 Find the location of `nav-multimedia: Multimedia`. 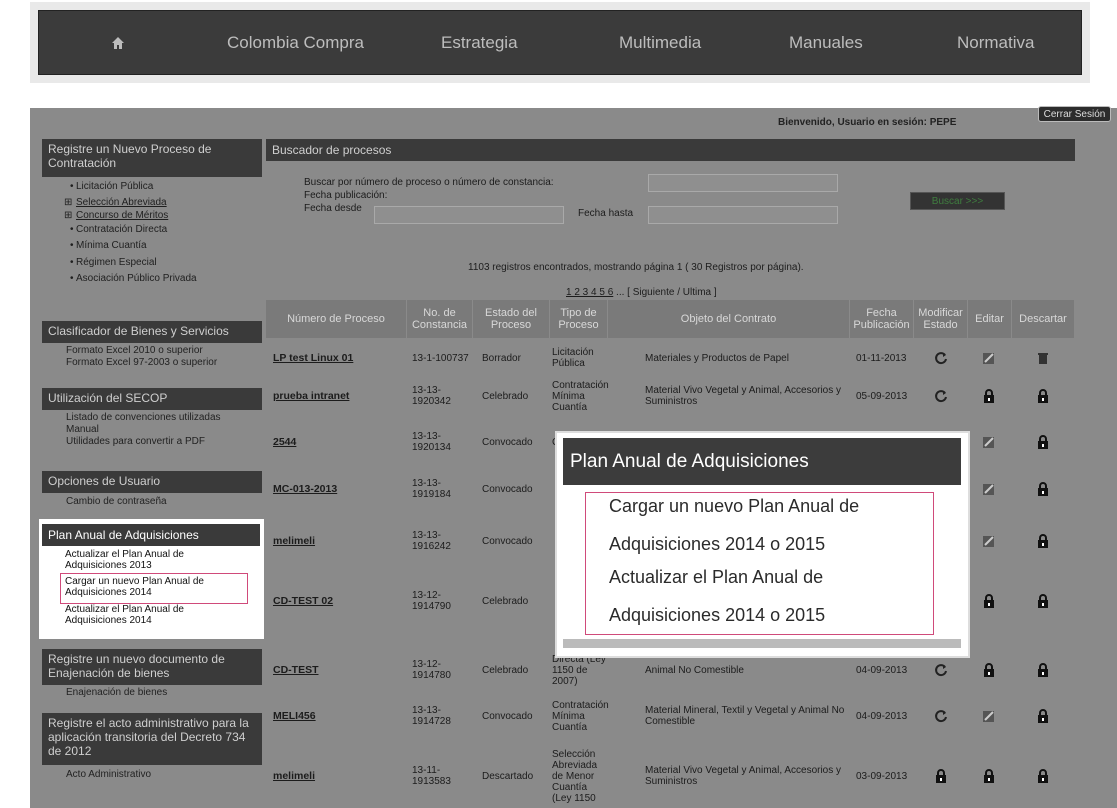

nav-multimedia: Multimedia is located at coordinates (660, 42).